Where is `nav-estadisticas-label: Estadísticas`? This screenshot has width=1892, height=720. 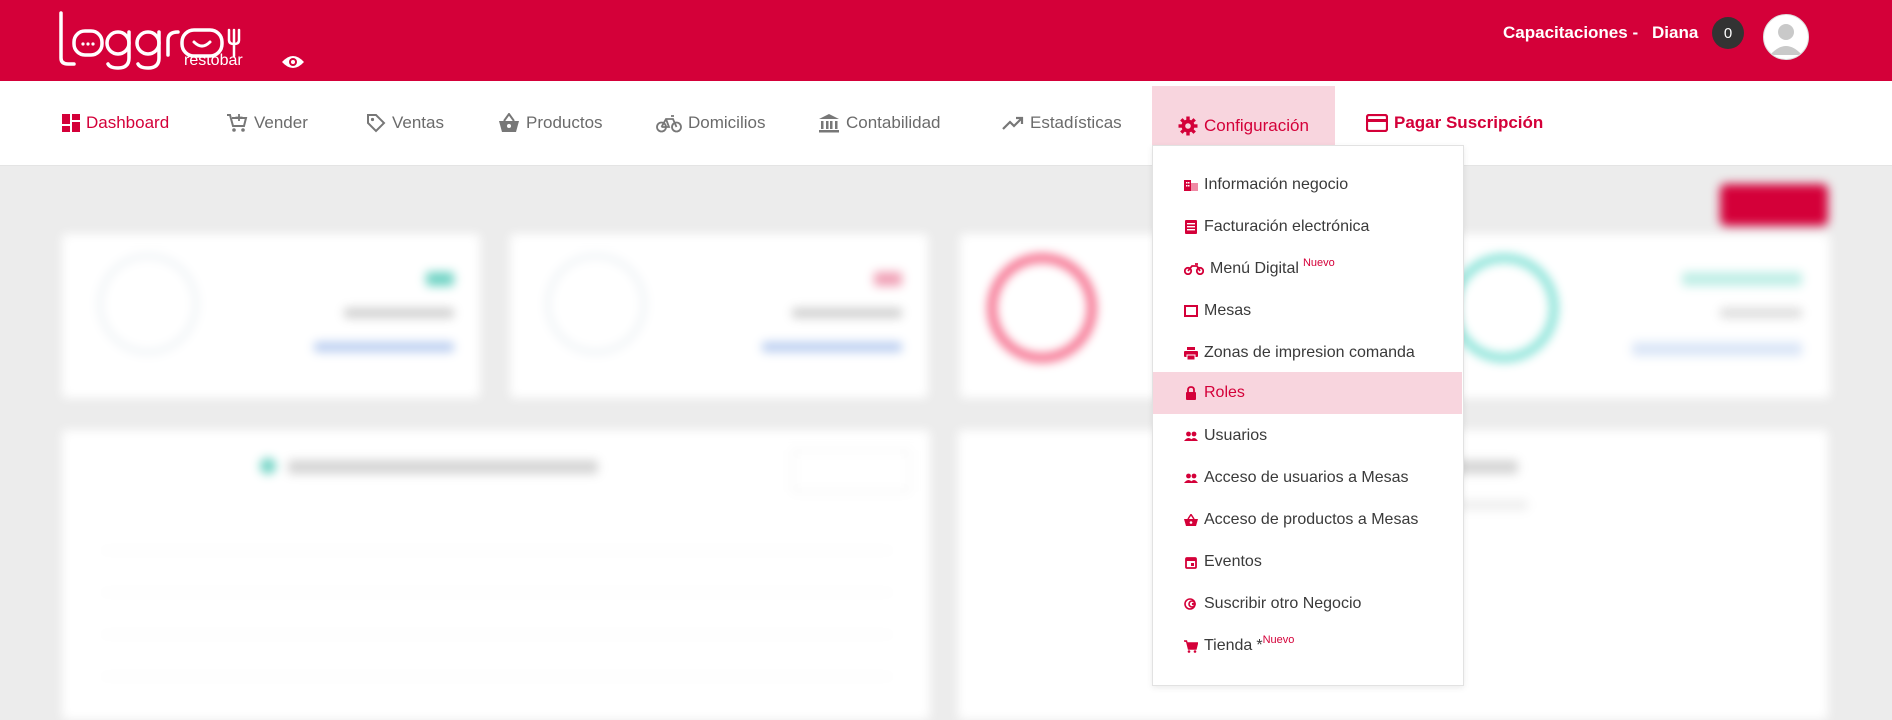 nav-estadisticas-label: Estadísticas is located at coordinates (1076, 122).